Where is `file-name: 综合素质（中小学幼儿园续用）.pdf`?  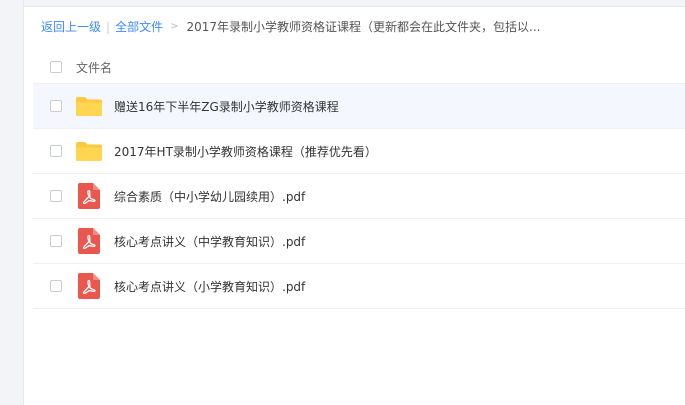
file-name: 综合素质（中小学幼儿园续用）.pdf is located at coordinates (209, 196).